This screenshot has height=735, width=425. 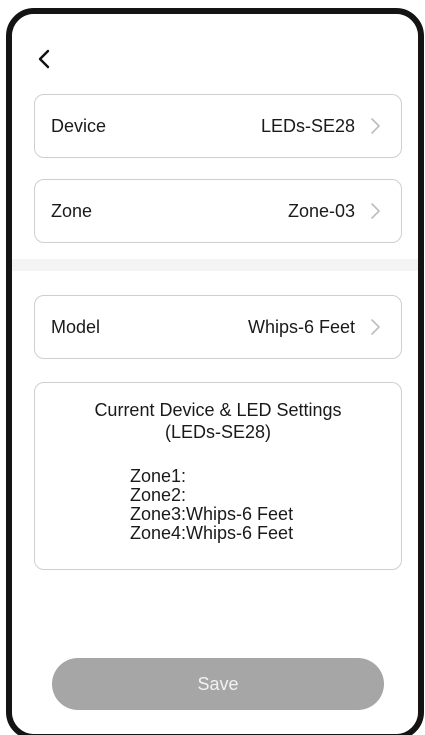 I want to click on device-label: Device, so click(x=79, y=125).